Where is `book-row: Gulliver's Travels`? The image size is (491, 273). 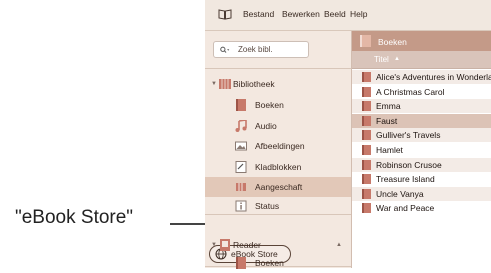 book-row: Gulliver's Travels is located at coordinates (421, 135).